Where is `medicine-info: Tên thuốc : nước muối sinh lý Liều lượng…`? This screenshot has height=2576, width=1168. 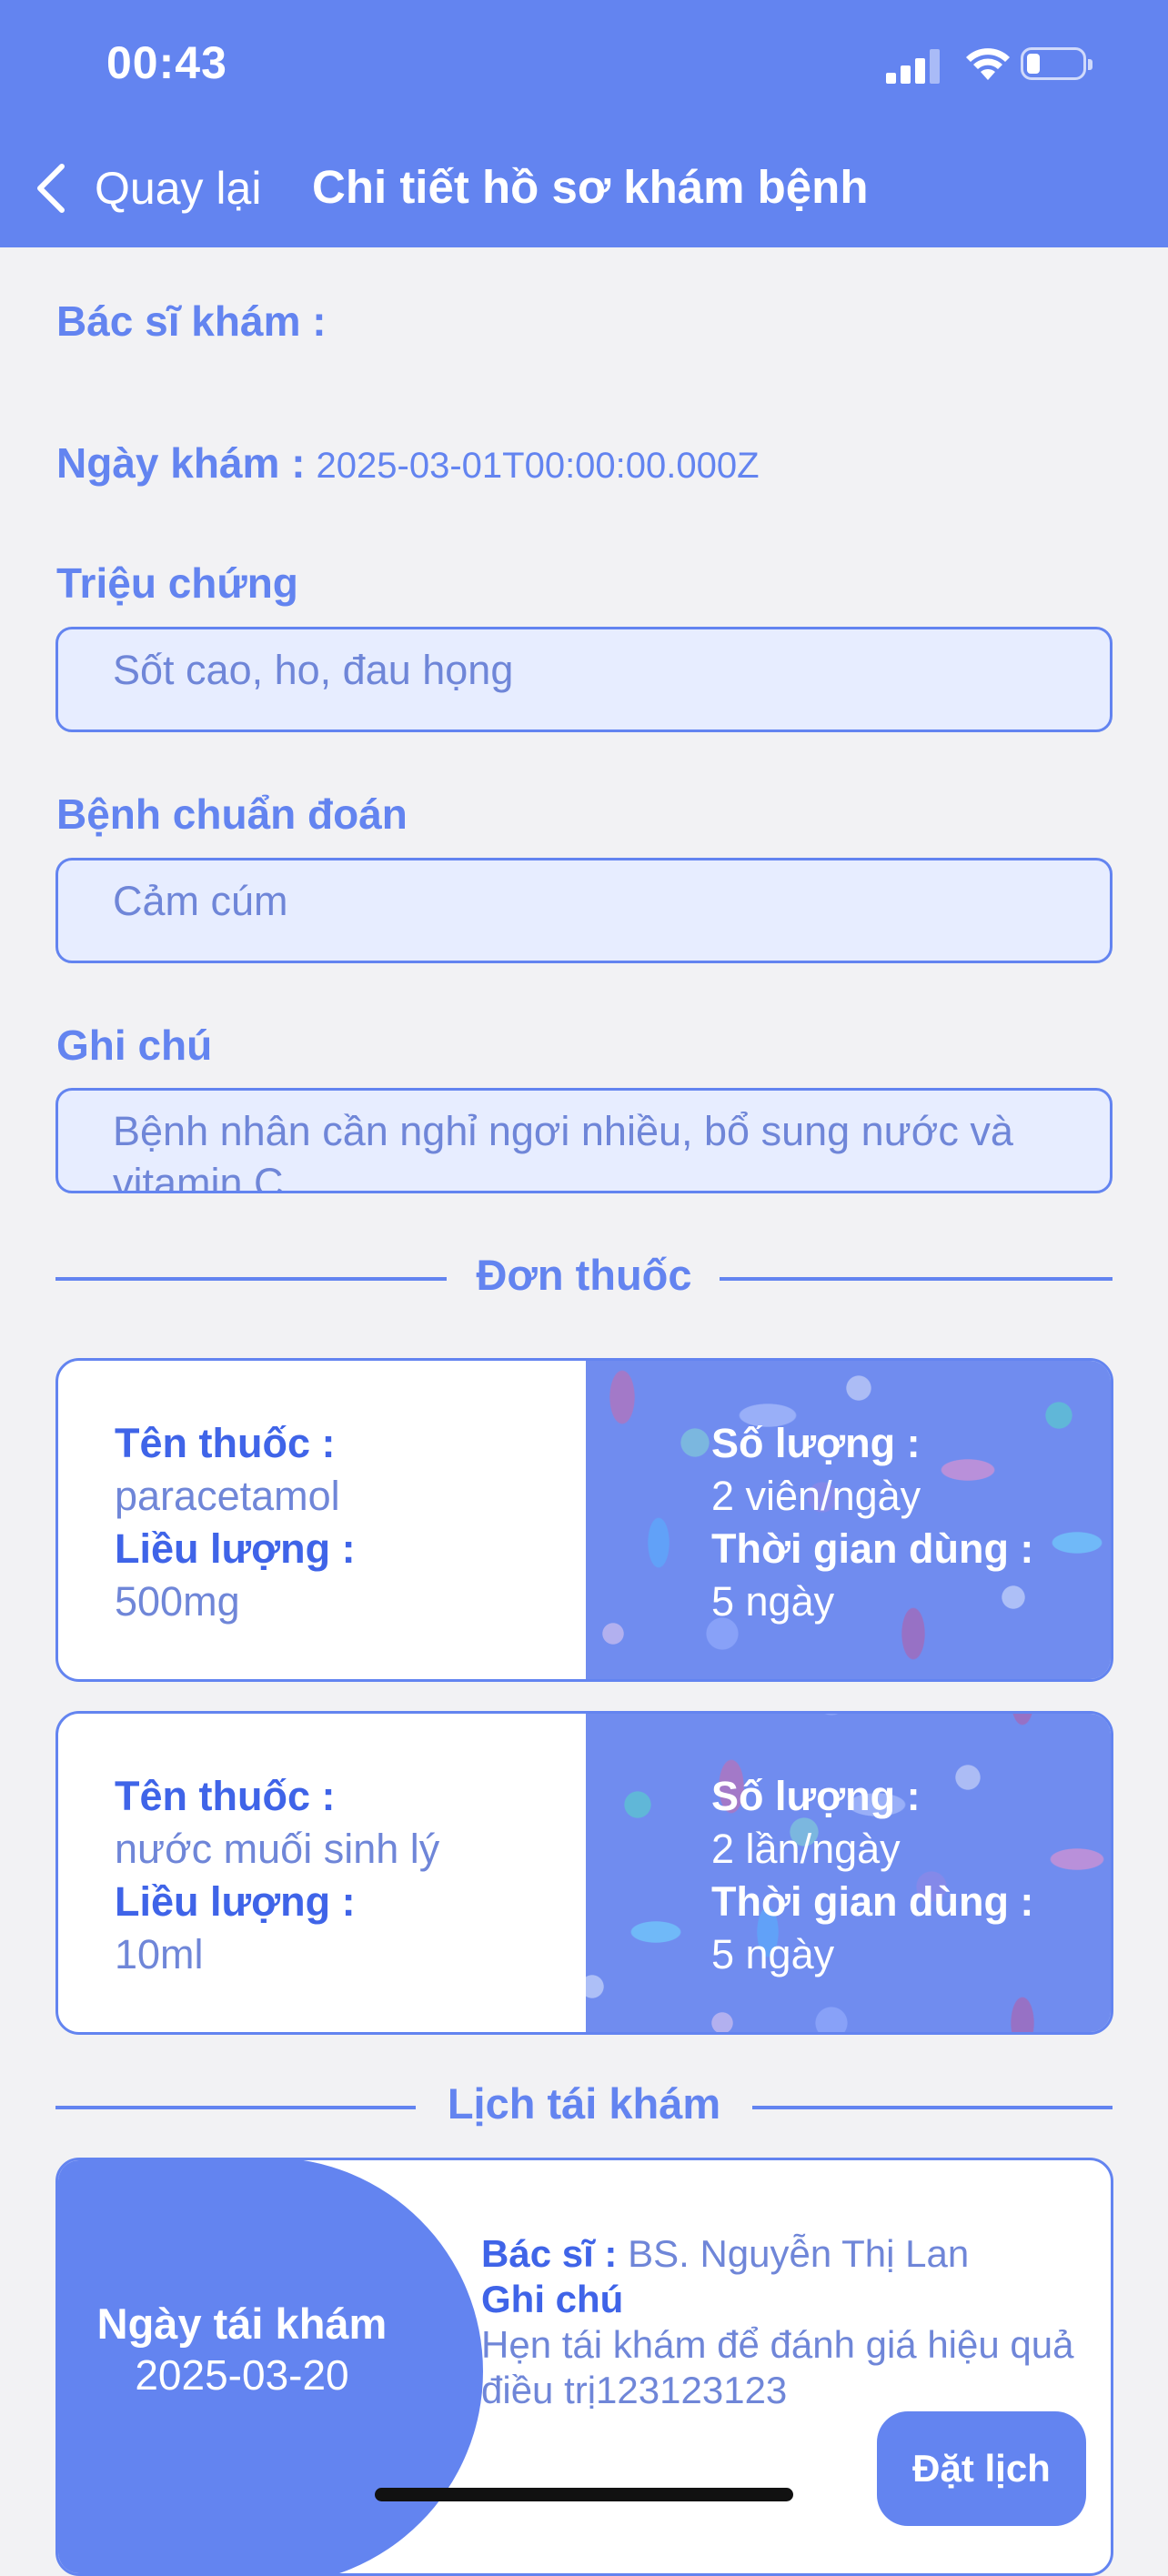 medicine-info: Tên thuốc : nước muối sinh lý Liều lượng… is located at coordinates (277, 1875).